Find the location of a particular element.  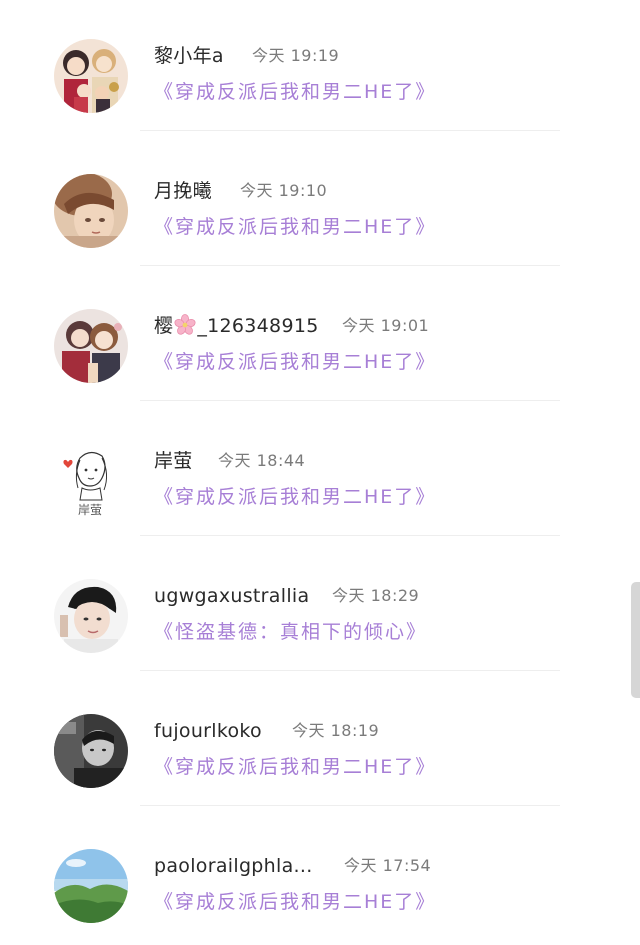

list-item: 黎小年a 今天 19:19 《穿成反派后我和男二HE了》 is located at coordinates (320, 67).